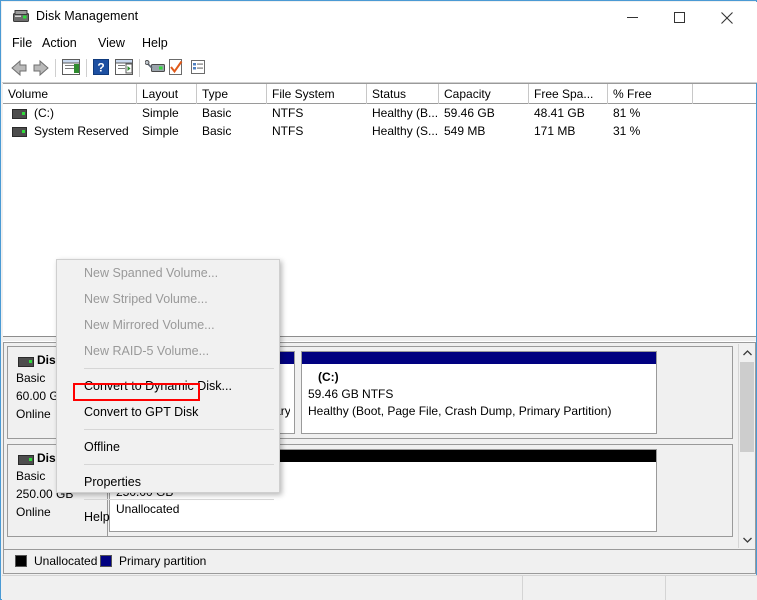 The width and height of the screenshot is (757, 600). What do you see at coordinates (168, 412) in the screenshot?
I see `menu-item-convert-to-gpt-disk: Convert to GPT Disk` at bounding box center [168, 412].